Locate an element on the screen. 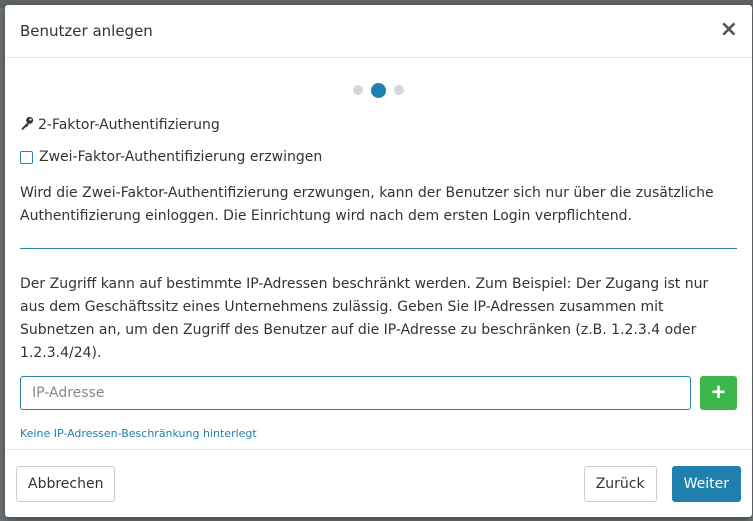 The image size is (753, 521). step-indicator is located at coordinates (378, 90).